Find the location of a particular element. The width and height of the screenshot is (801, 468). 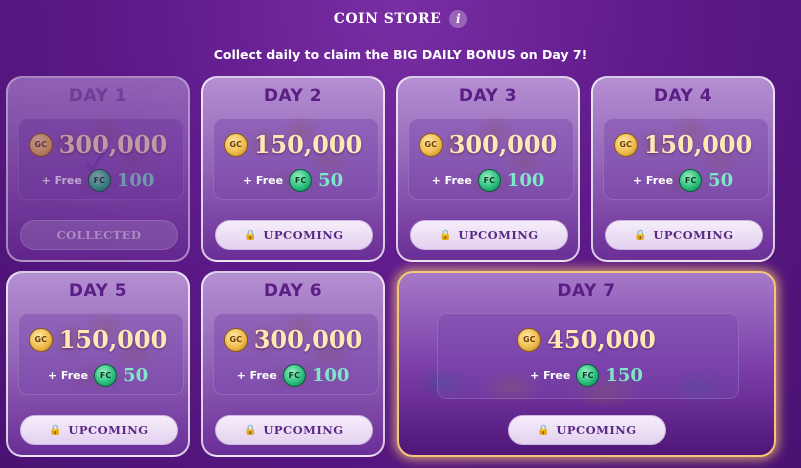

day-label: DAY 3 is located at coordinates (488, 96).